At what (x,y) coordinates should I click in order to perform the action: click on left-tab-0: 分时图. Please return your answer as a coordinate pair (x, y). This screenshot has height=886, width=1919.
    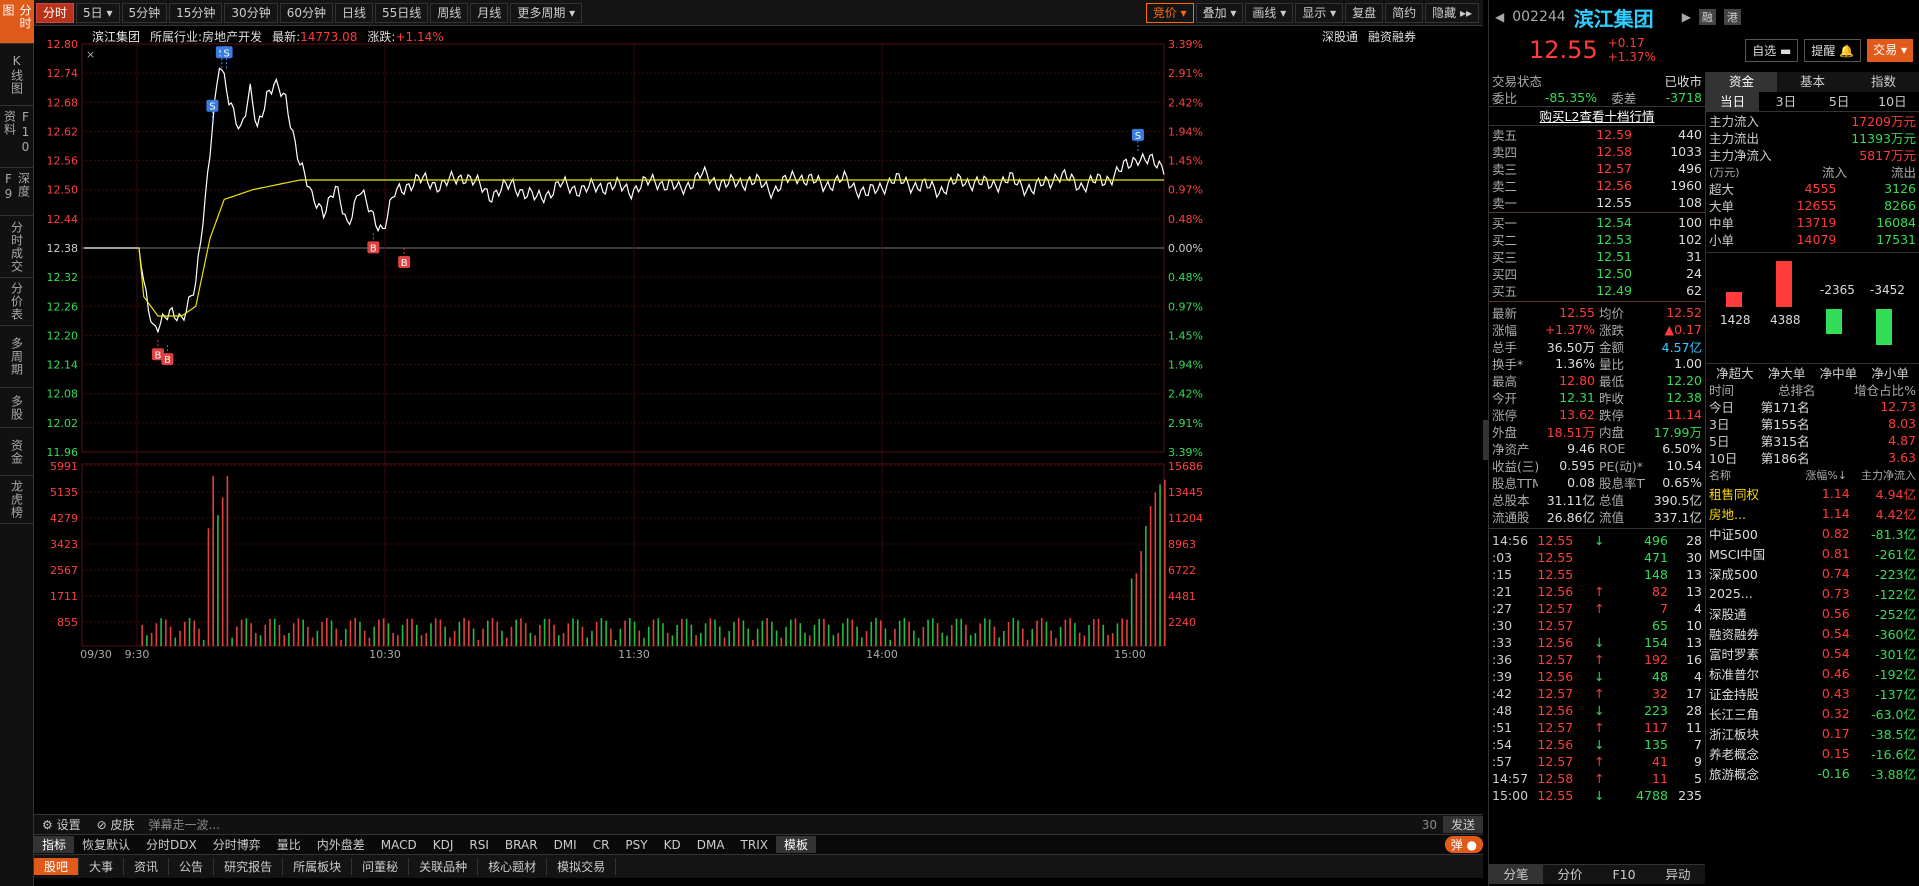
    Looking at the image, I should click on (17, 22).